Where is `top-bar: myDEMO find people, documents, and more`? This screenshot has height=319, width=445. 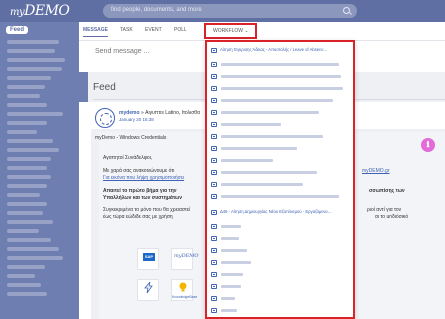 top-bar: myDEMO find people, documents, and more is located at coordinates (222, 11).